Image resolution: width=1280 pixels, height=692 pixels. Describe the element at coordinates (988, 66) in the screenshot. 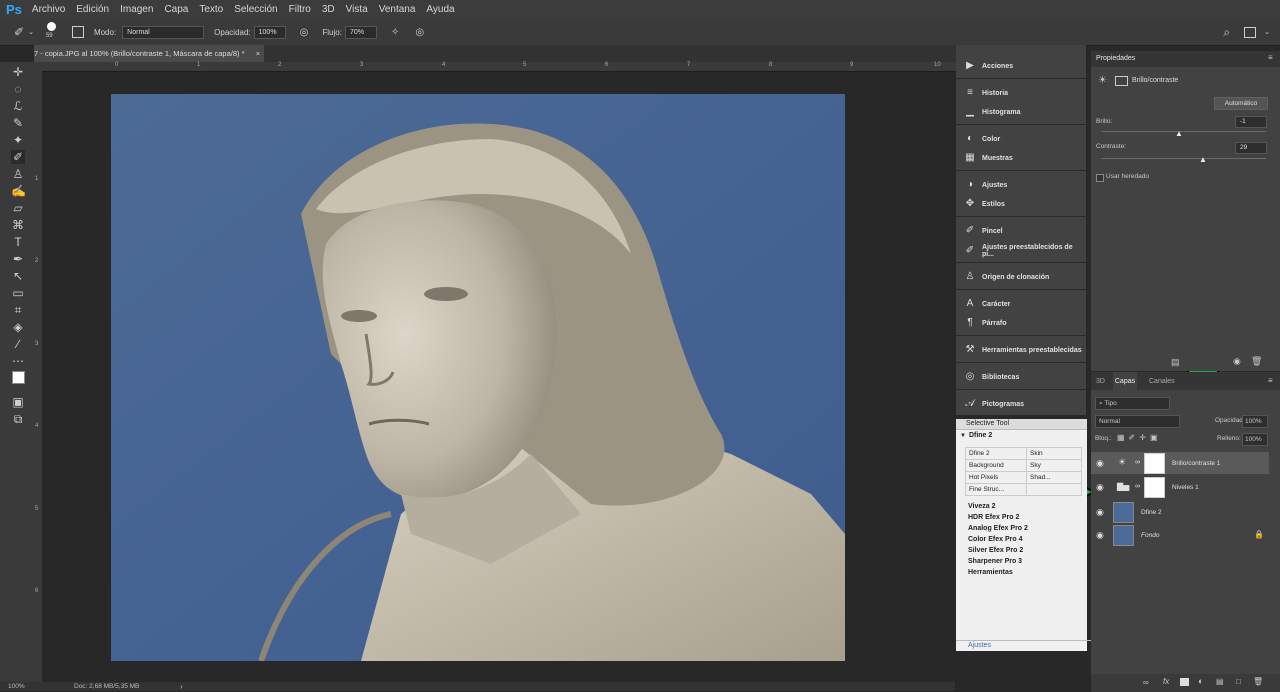

I see `dock-item-acciones: ▶ Acciones` at that location.